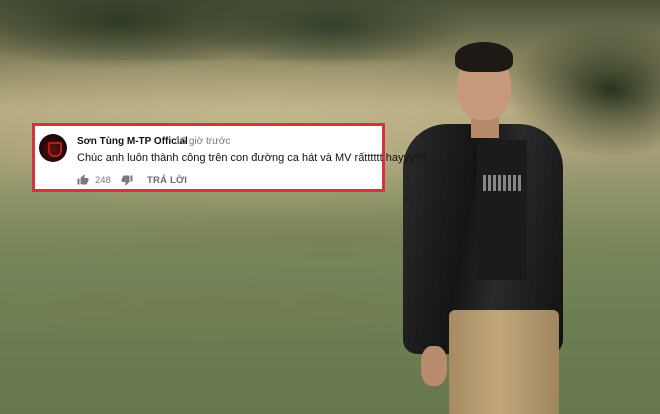  I want to click on hand, so click(434, 366).